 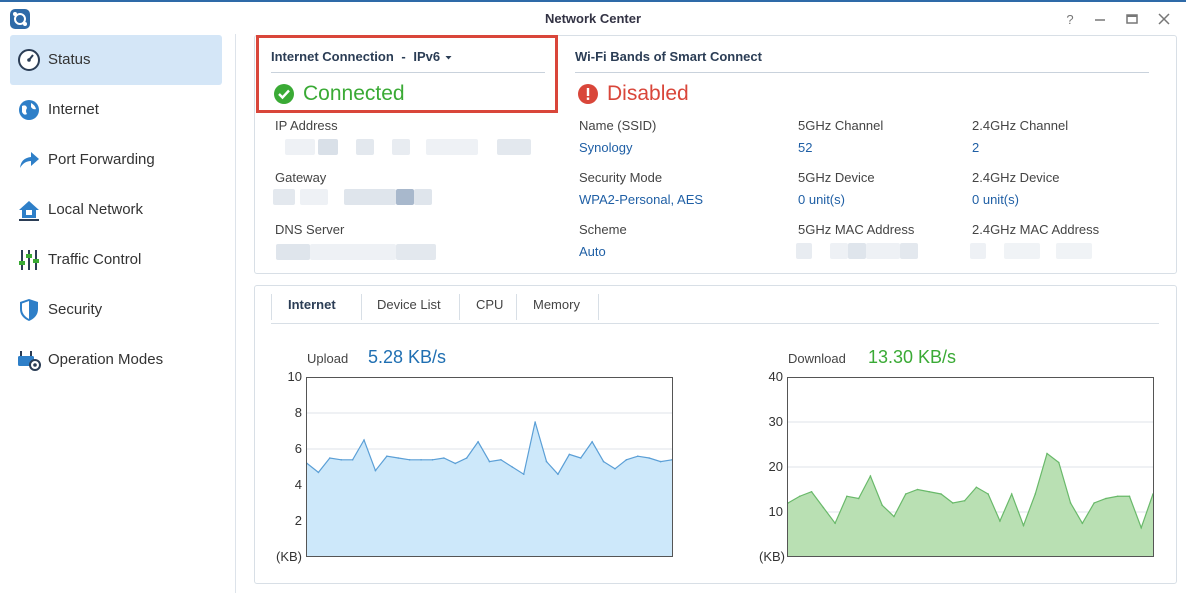 I want to click on tab-cpu: CPU, so click(x=489, y=304).